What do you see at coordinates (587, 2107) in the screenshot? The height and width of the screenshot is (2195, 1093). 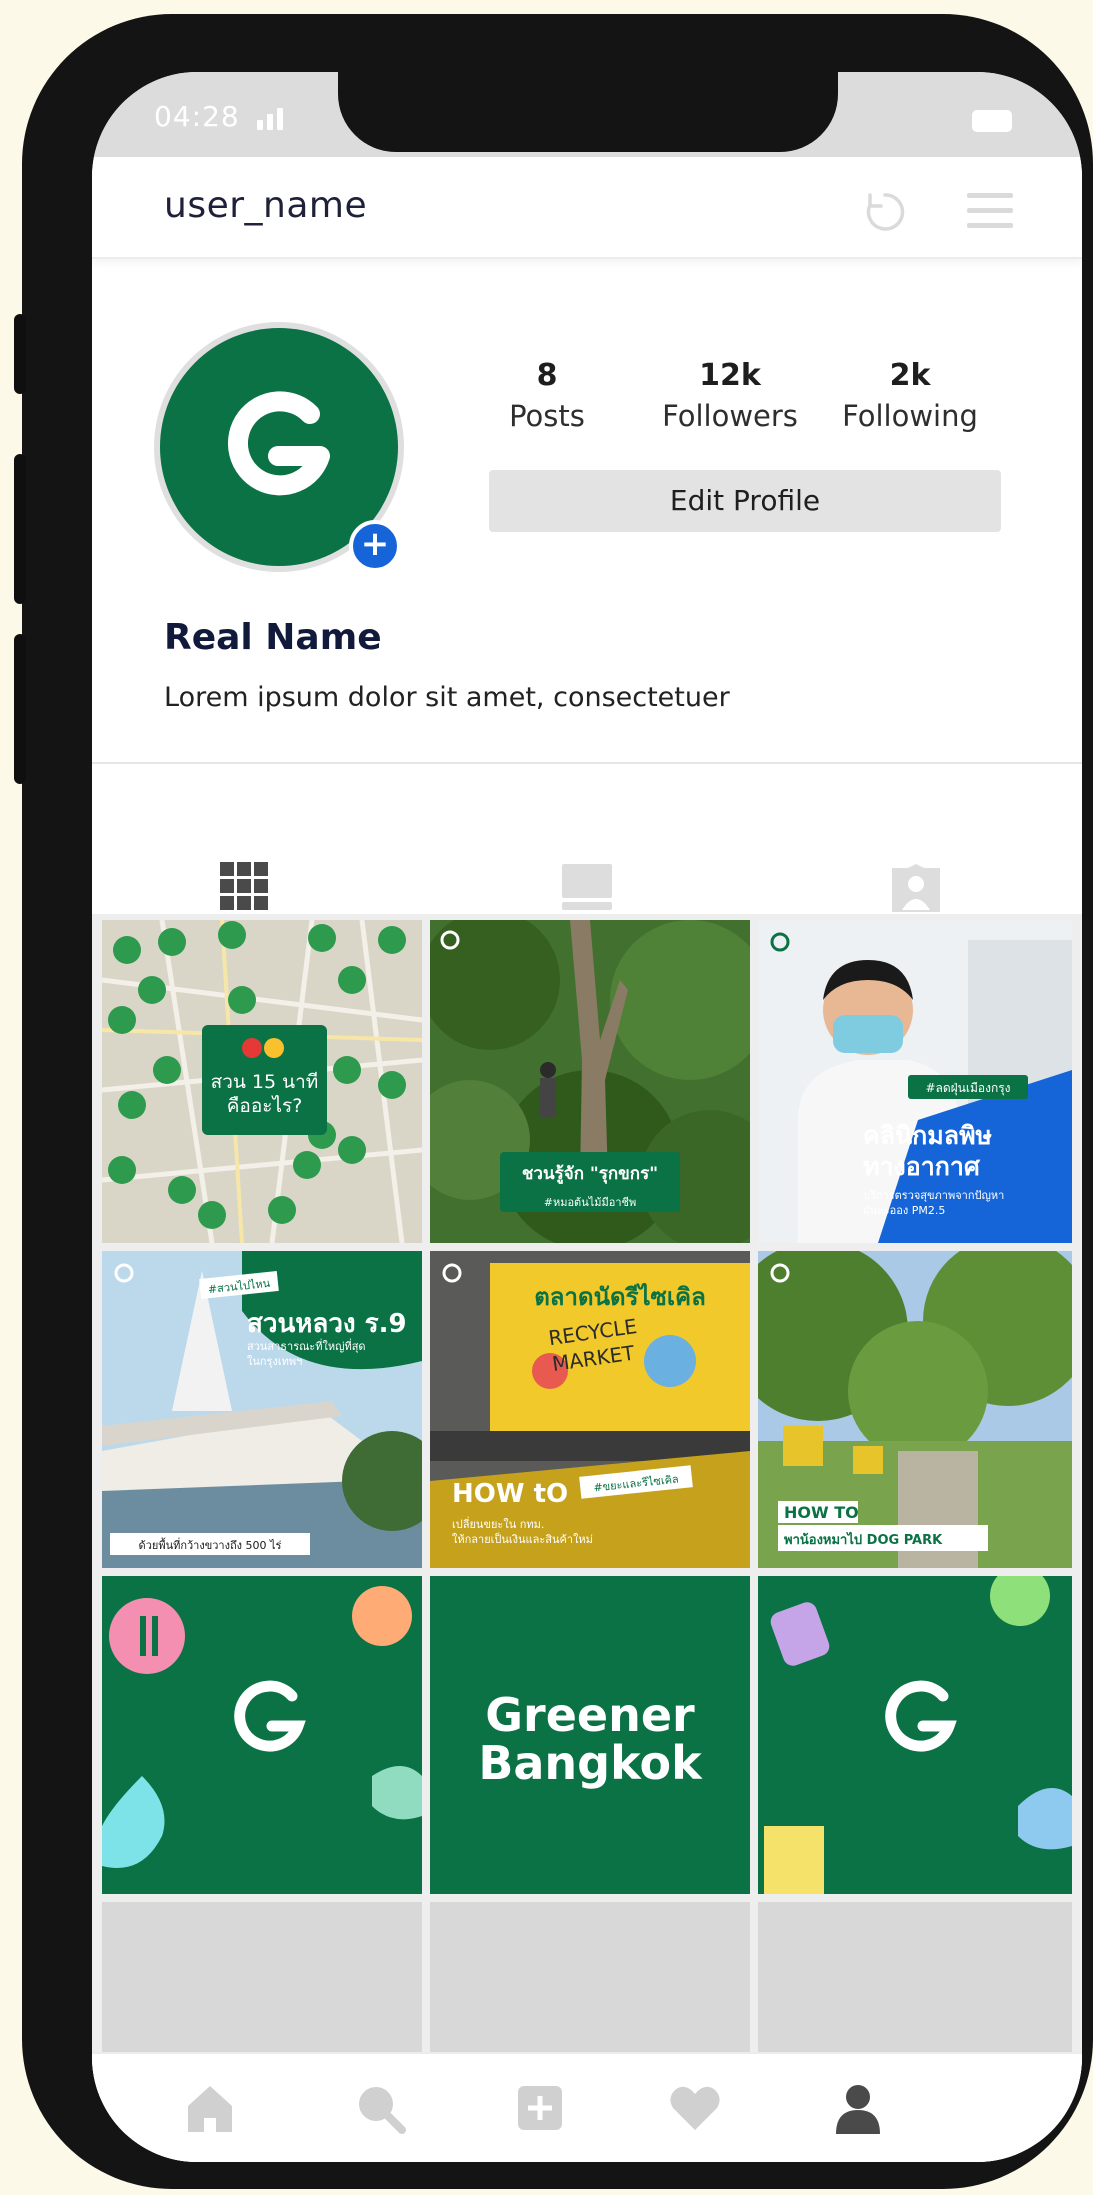 I see `bottom-nav` at bounding box center [587, 2107].